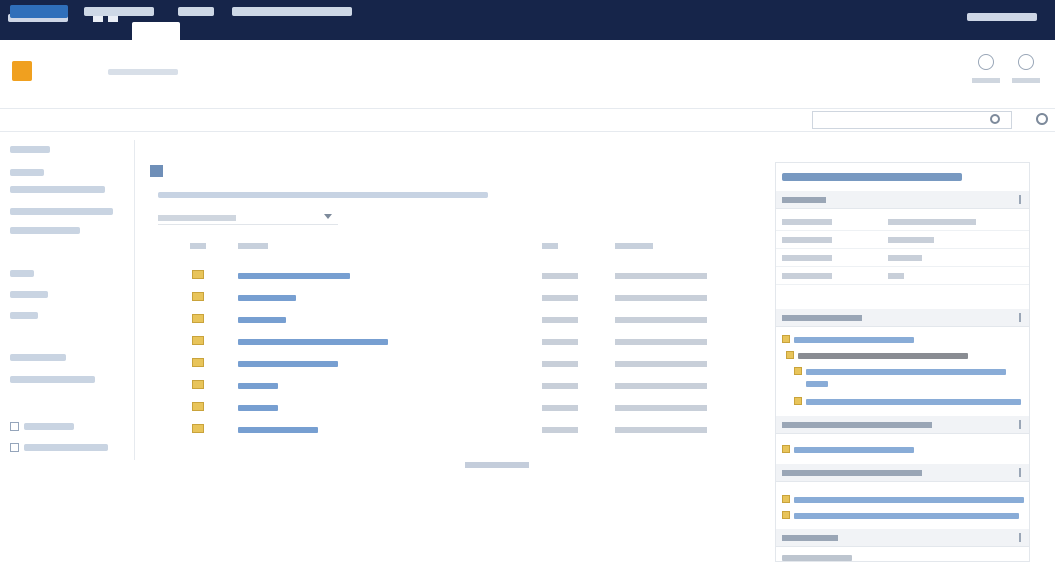 Image resolution: width=1055 pixels, height=562 pixels. I want to click on item-modified, so click(661, 276).